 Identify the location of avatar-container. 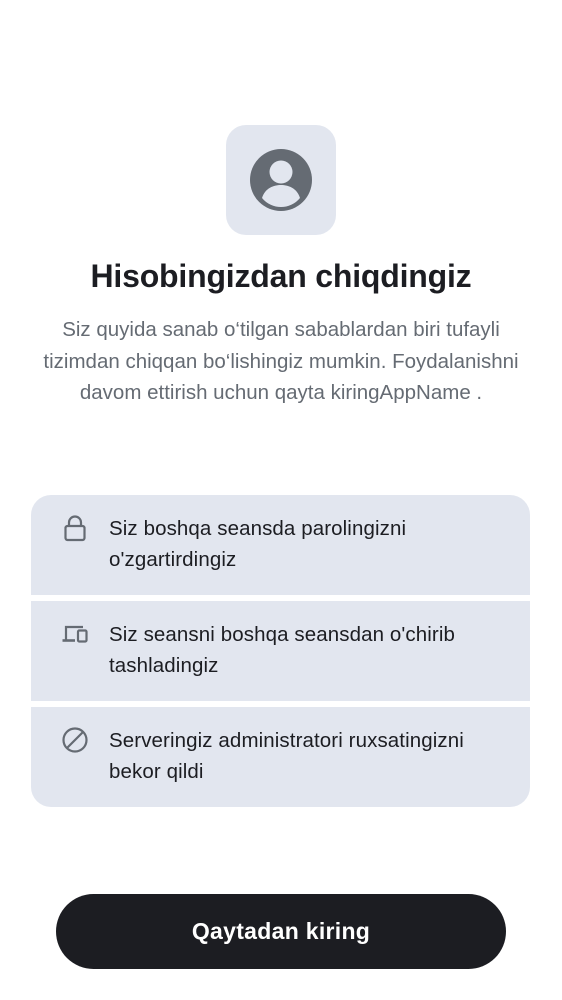
(281, 180).